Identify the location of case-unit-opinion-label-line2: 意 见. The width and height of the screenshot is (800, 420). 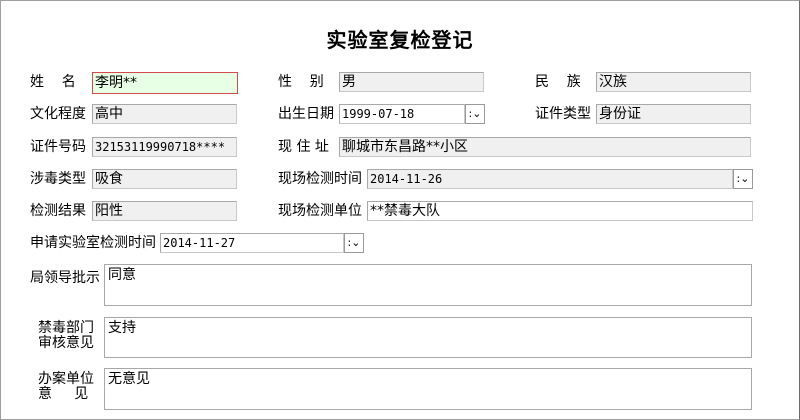
(63, 394).